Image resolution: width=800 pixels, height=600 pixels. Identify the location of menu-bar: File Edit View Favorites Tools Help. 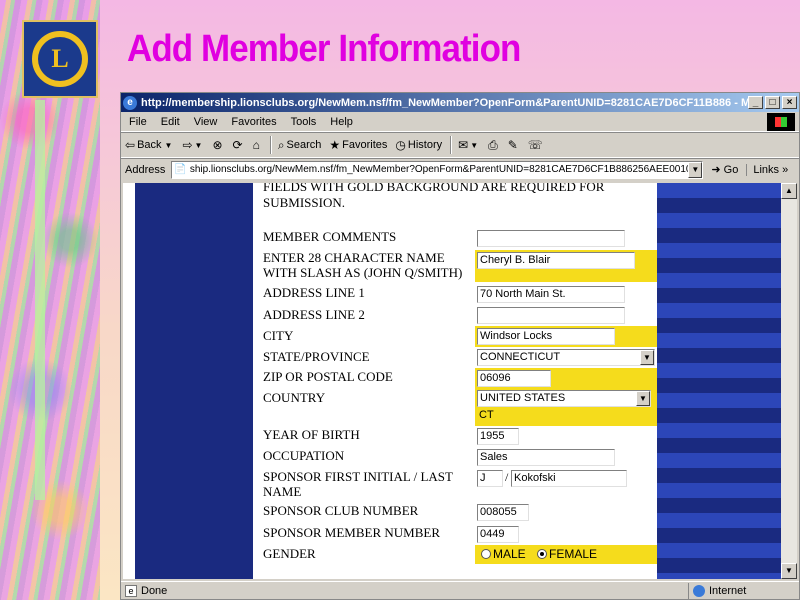
(460, 122).